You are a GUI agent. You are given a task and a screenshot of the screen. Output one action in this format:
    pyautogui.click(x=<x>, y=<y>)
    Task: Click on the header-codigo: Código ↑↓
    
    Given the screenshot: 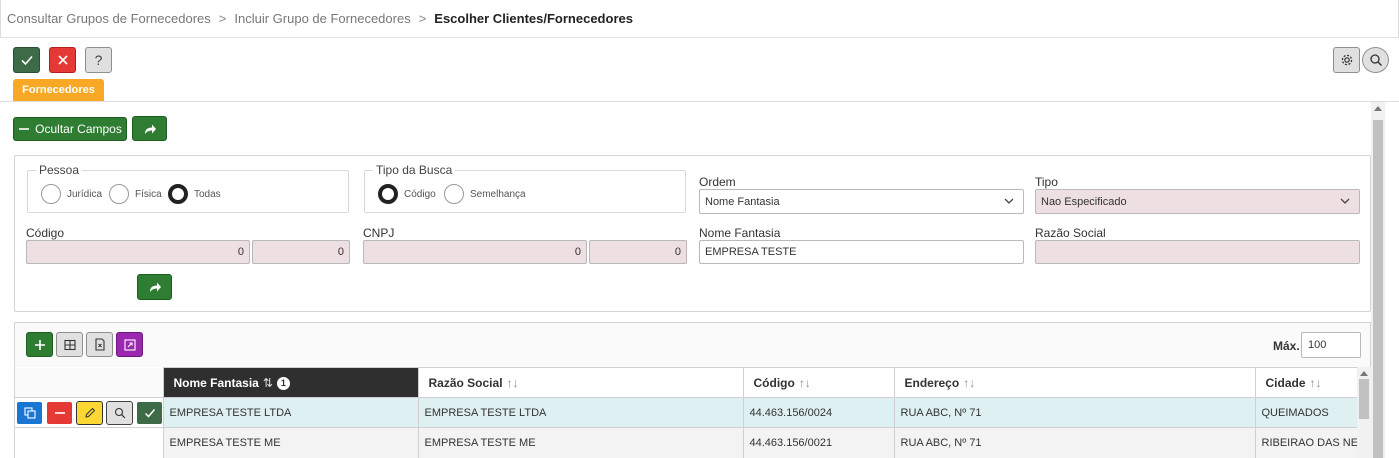 What is the action you would take?
    pyautogui.click(x=819, y=382)
    